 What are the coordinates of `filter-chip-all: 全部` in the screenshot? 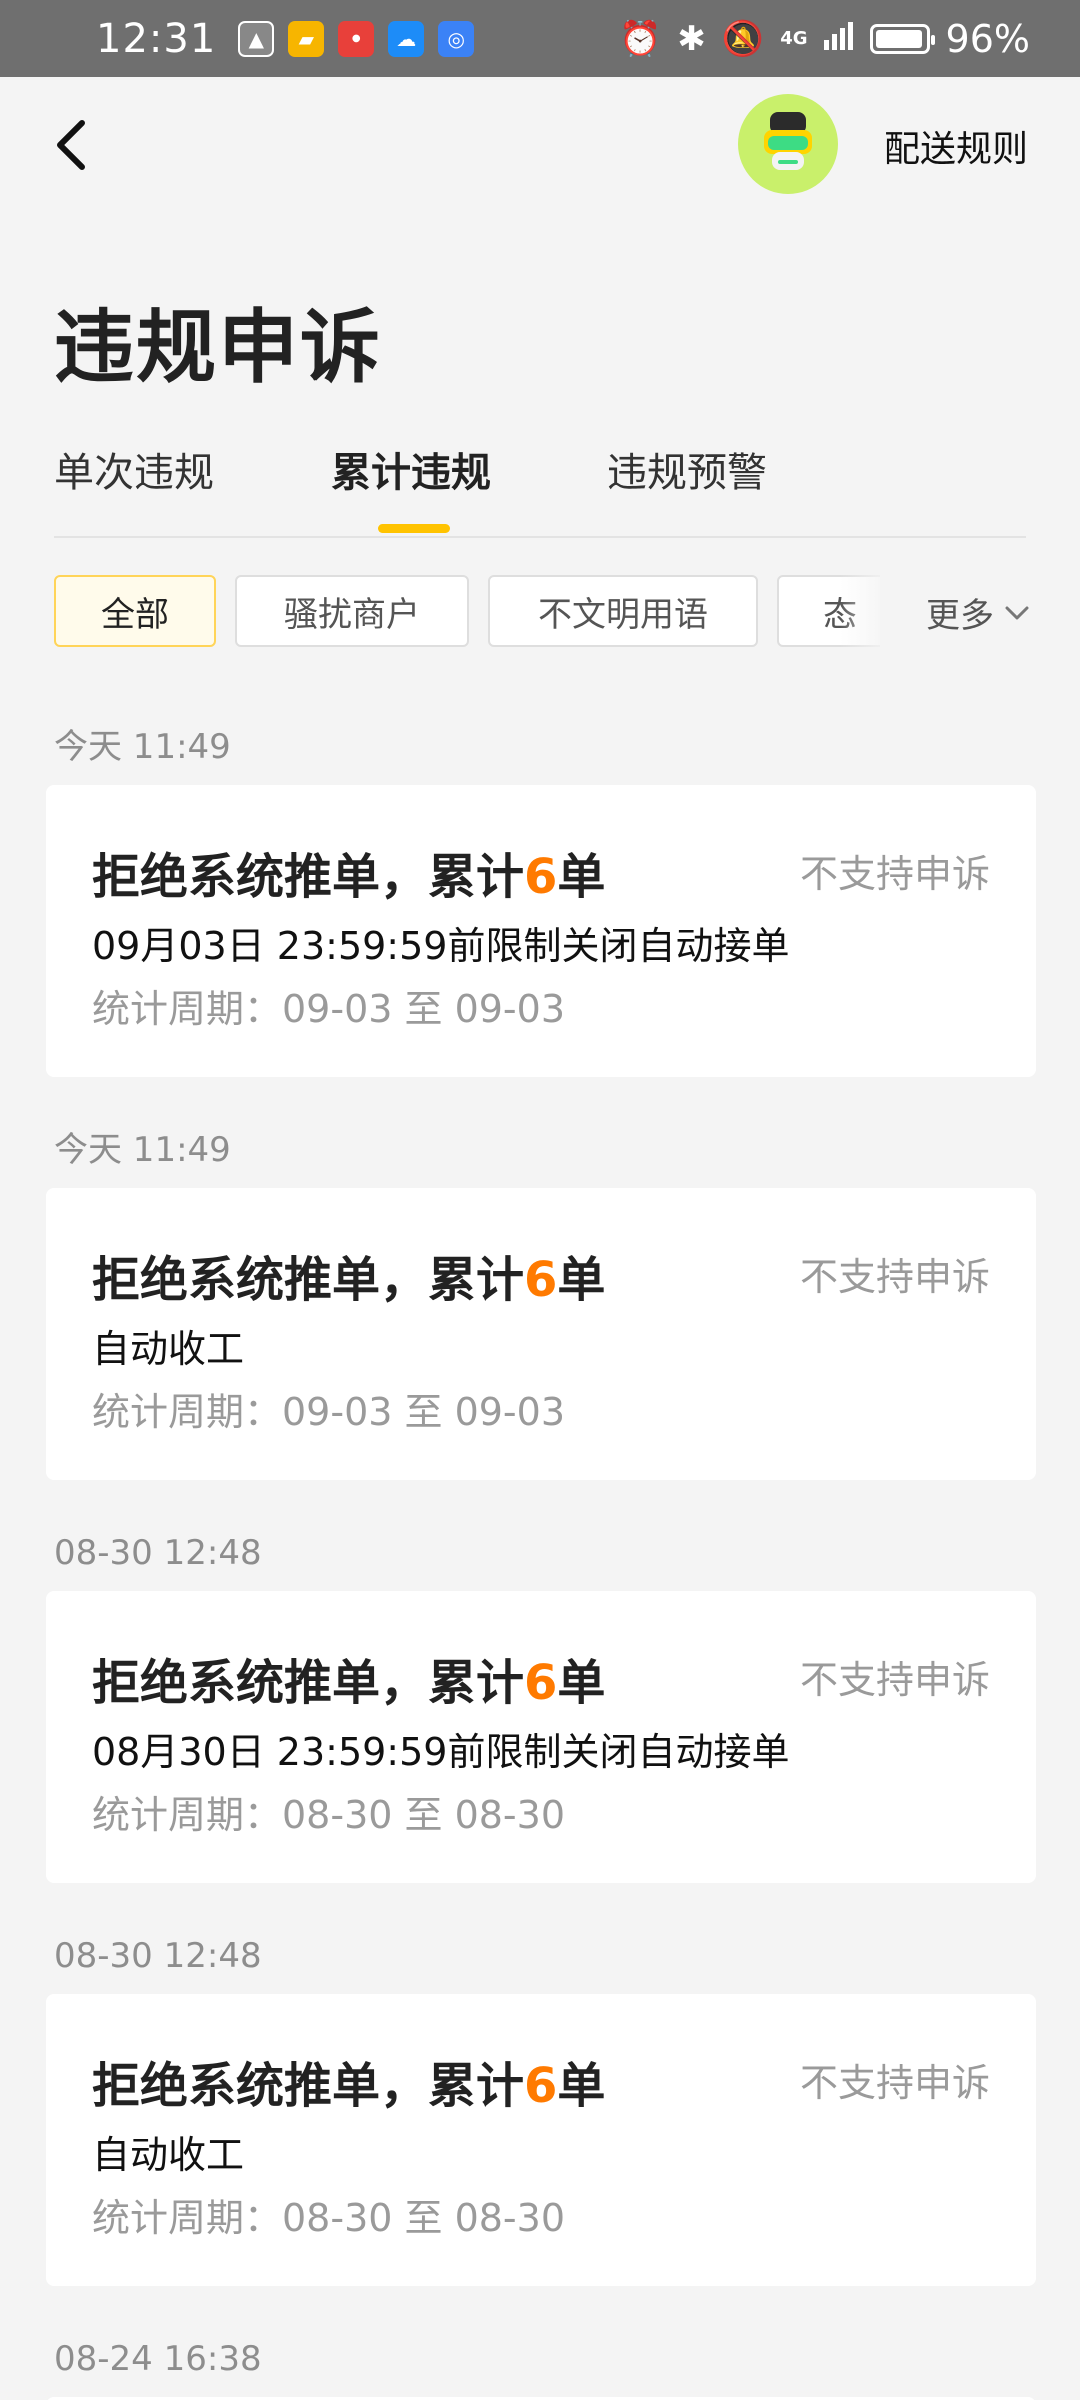 It's located at (135, 611).